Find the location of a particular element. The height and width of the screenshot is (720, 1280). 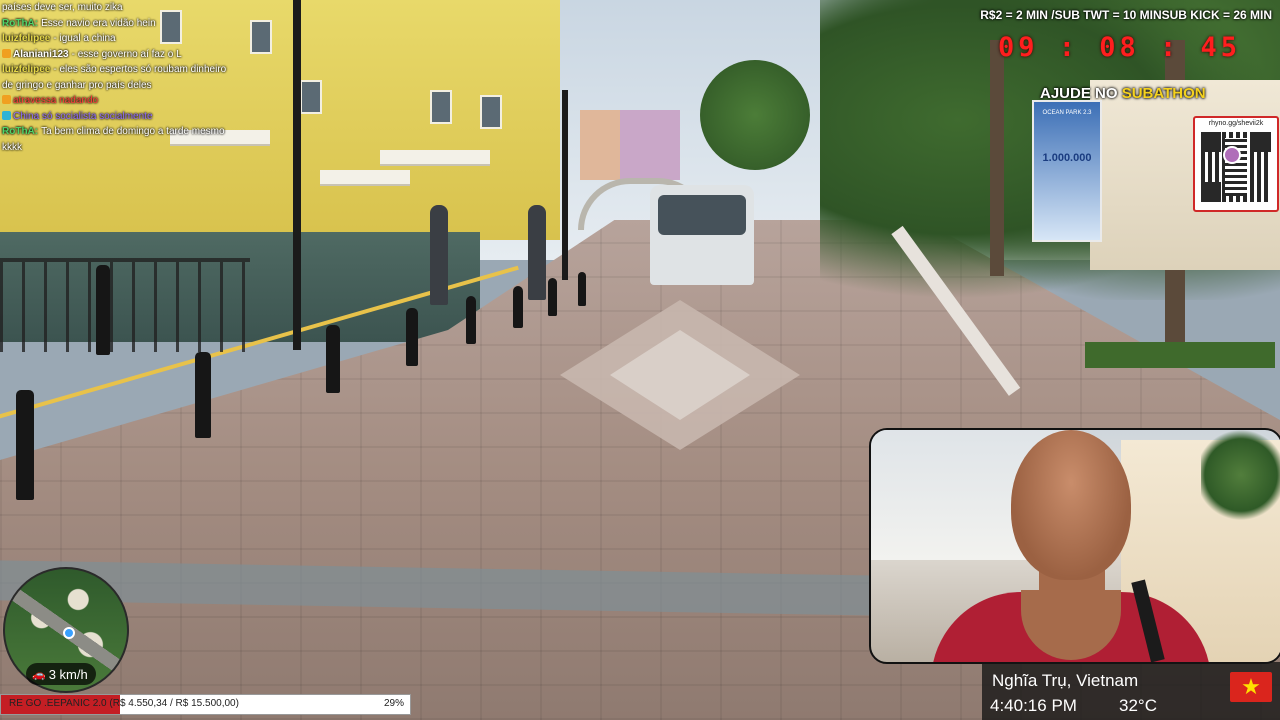

speed-indicator: 🚗 3 km/h is located at coordinates (61, 674).